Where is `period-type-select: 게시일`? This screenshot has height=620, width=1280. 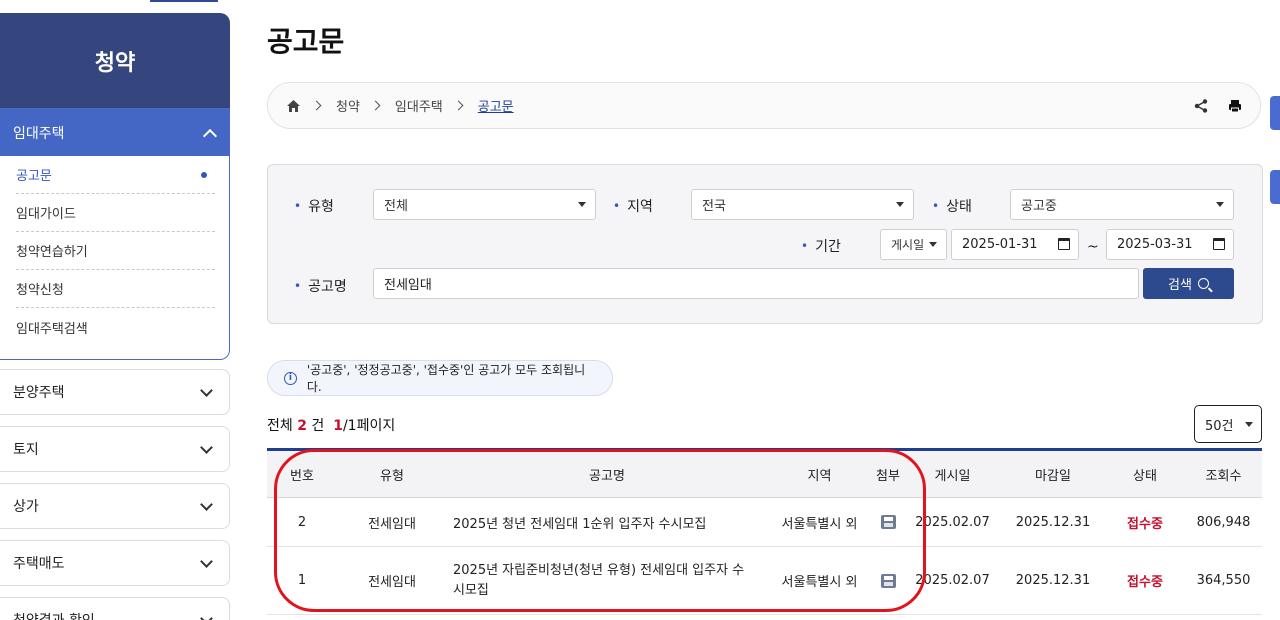
period-type-select: 게시일 is located at coordinates (913, 244).